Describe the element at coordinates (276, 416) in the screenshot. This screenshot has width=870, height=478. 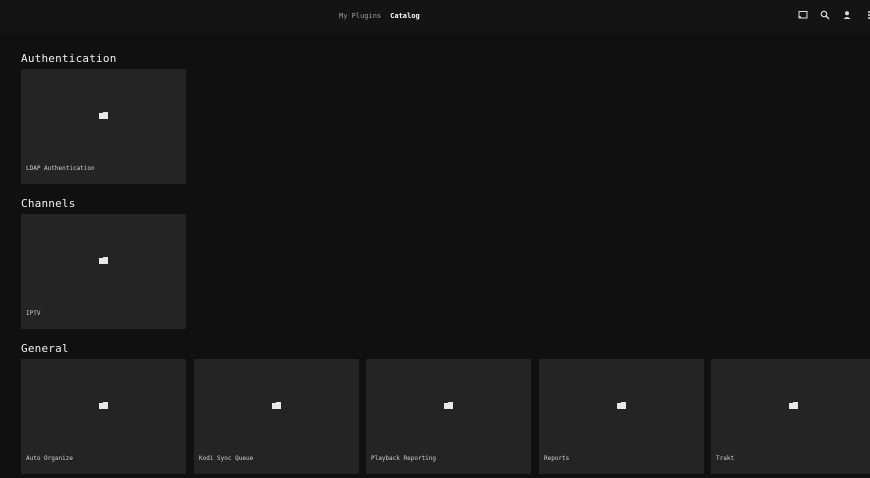
I see `plugin-card-kodi-sync-queue: Kodi Sync Queue` at that location.